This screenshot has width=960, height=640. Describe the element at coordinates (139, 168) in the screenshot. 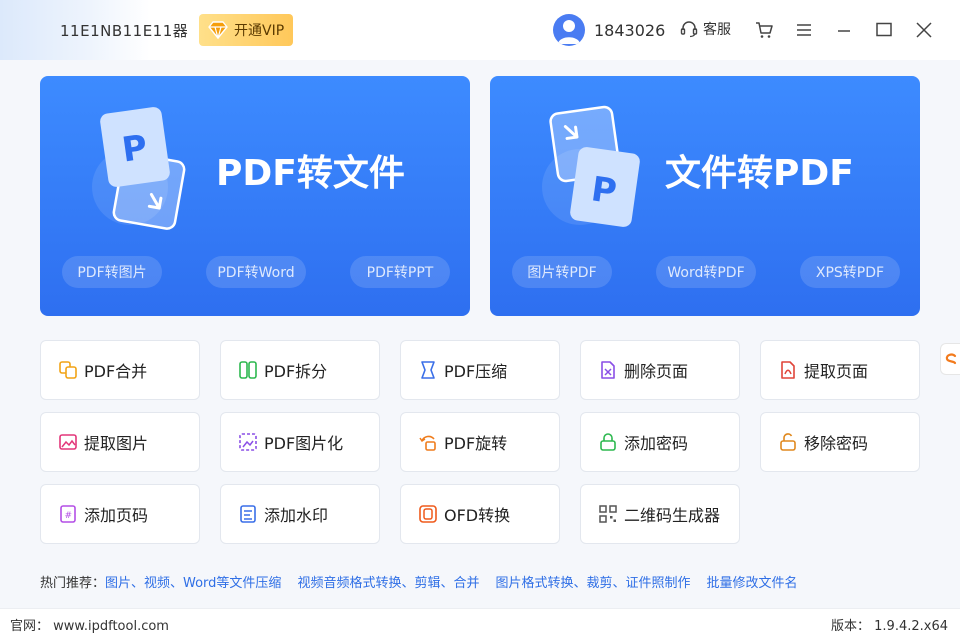

I see `pdf-to-file-illustration-icon: P` at that location.